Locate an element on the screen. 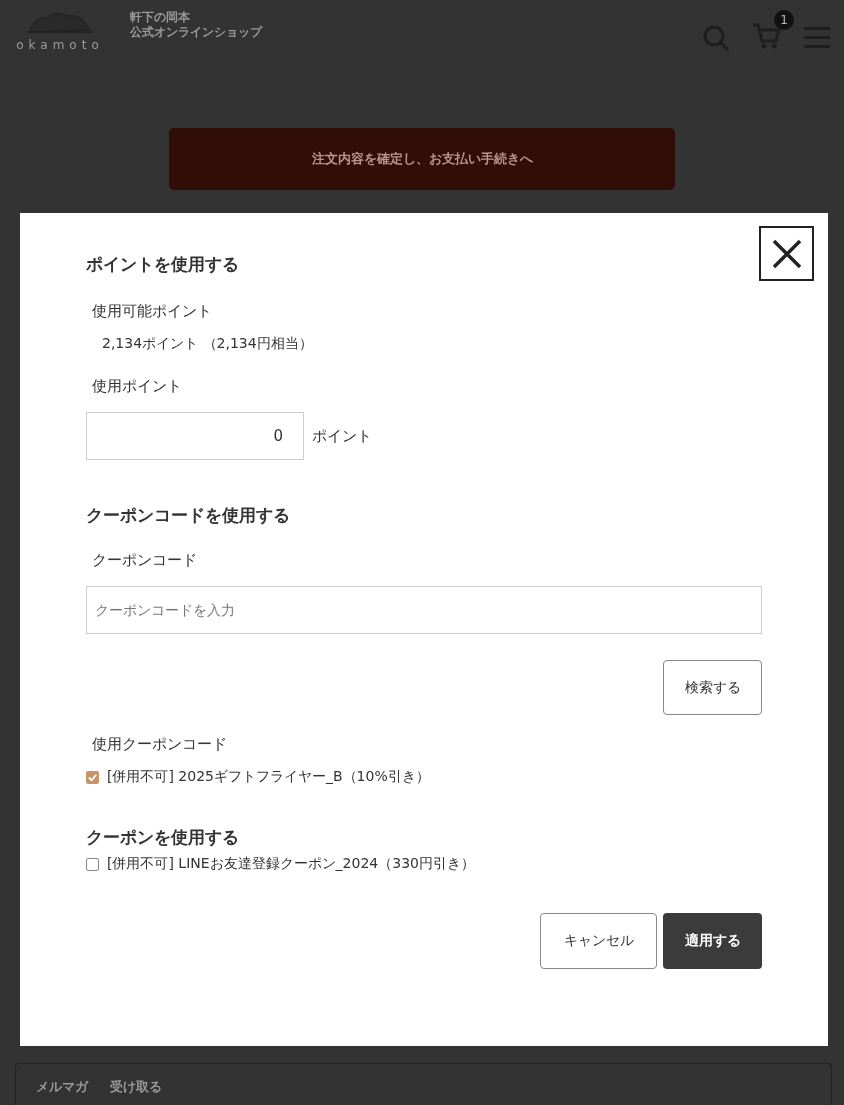 The width and height of the screenshot is (844, 1105). shop-name: 軒下の岡本 is located at coordinates (160, 17).